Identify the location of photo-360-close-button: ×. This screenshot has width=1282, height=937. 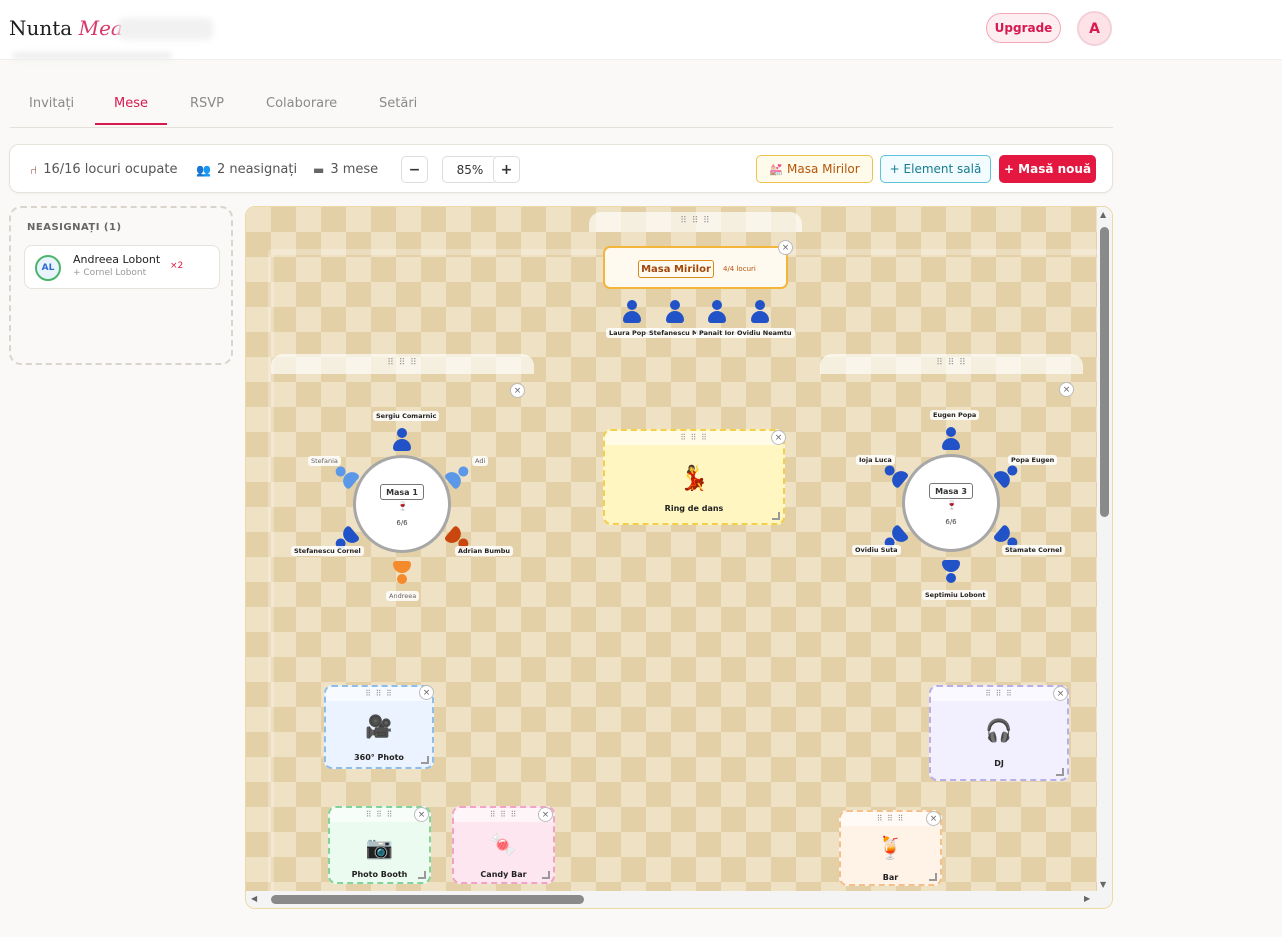
(426, 692).